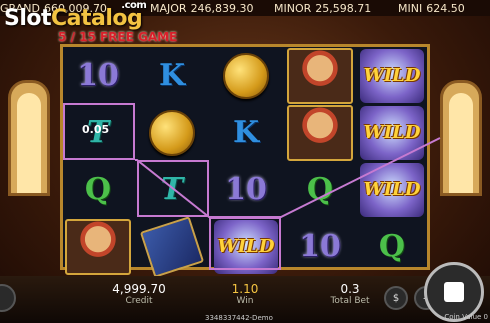 This screenshot has width=490, height=323. Describe the element at coordinates (350, 289) in the screenshot. I see `bet-value: 0.3` at that location.